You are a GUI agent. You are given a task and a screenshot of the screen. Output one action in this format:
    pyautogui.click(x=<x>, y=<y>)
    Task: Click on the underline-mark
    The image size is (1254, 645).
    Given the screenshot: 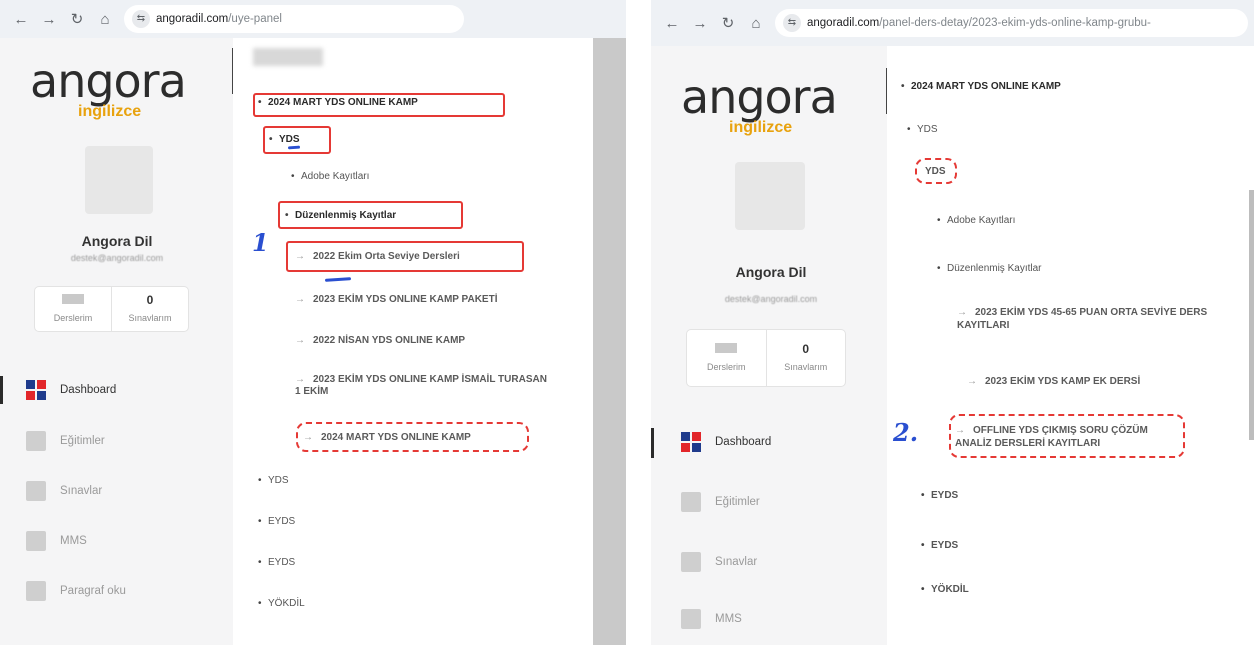 What is the action you would take?
    pyautogui.click(x=338, y=279)
    